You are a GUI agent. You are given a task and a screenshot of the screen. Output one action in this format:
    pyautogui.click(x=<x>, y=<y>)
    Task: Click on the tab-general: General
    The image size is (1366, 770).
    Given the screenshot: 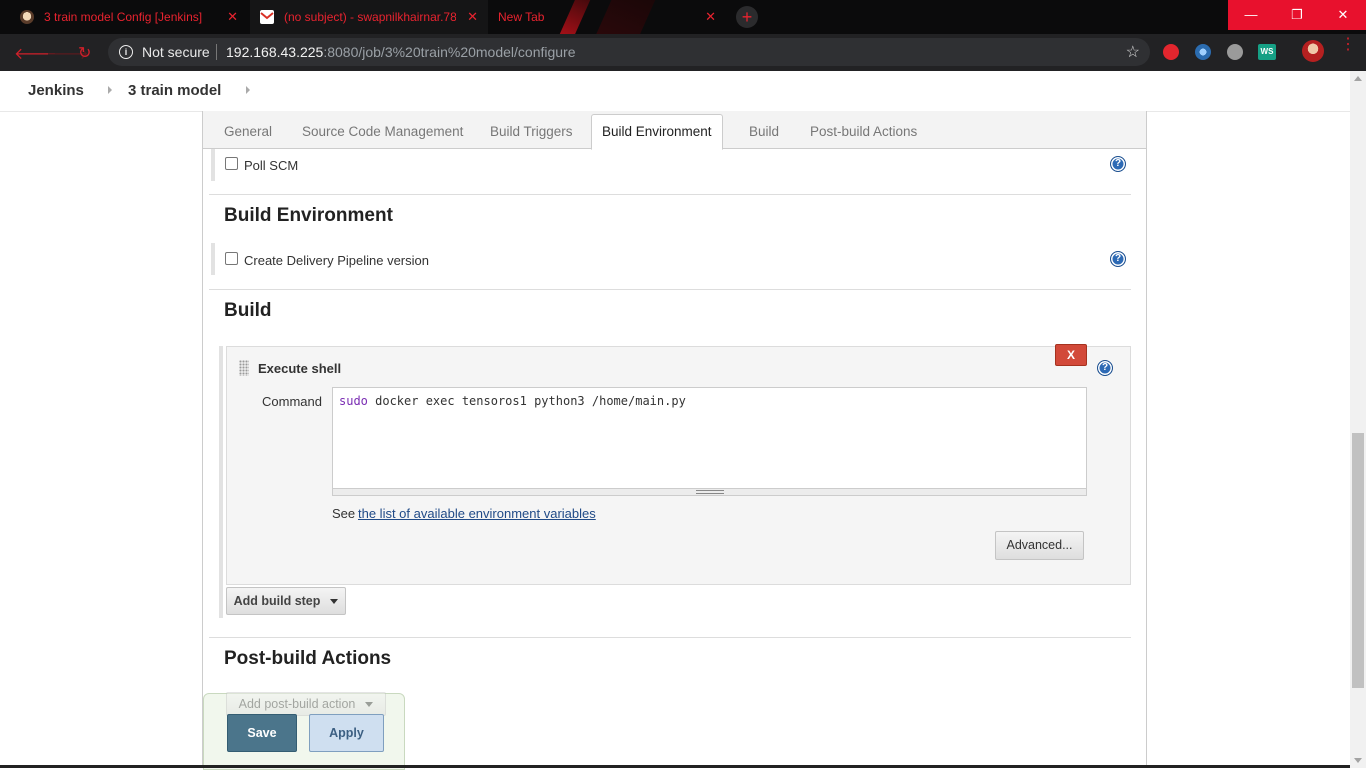 What is the action you would take?
    pyautogui.click(x=248, y=131)
    